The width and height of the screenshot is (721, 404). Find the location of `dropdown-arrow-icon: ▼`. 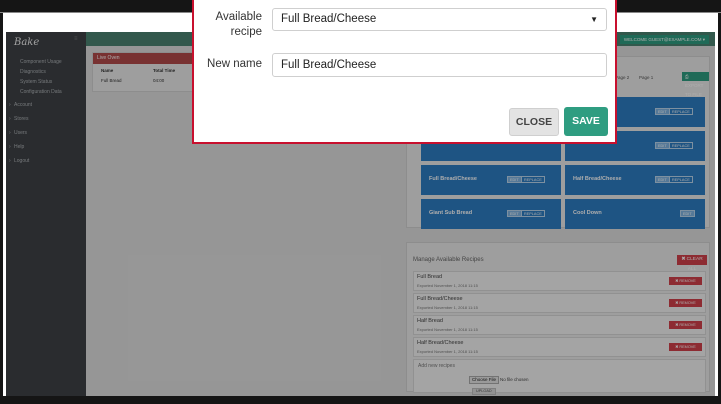

dropdown-arrow-icon: ▼ is located at coordinates (594, 19).